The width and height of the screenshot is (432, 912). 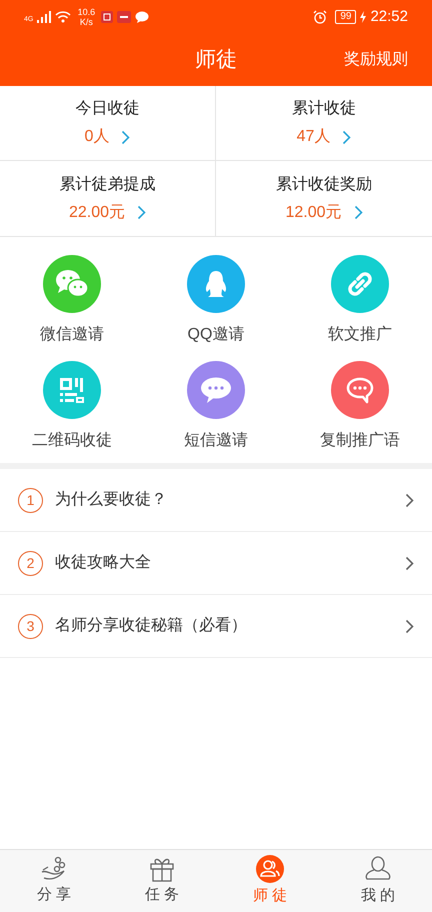 What do you see at coordinates (103, 562) in the screenshot?
I see `guide-title: 收徒攻略大全` at bounding box center [103, 562].